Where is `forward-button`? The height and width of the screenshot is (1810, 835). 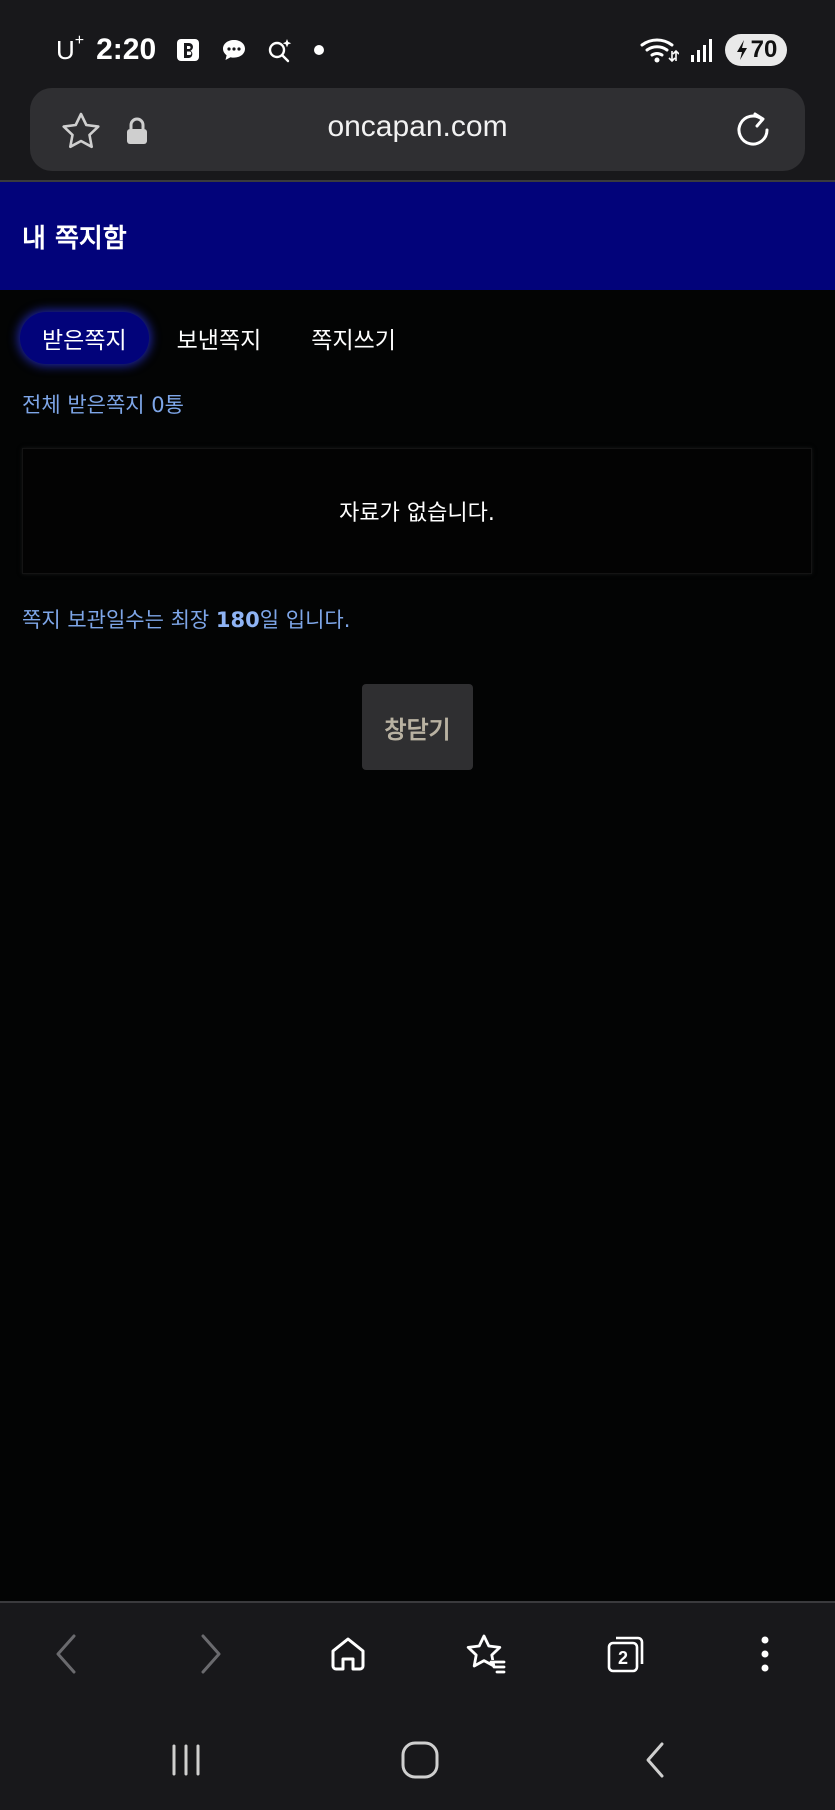 forward-button is located at coordinates (210, 1654).